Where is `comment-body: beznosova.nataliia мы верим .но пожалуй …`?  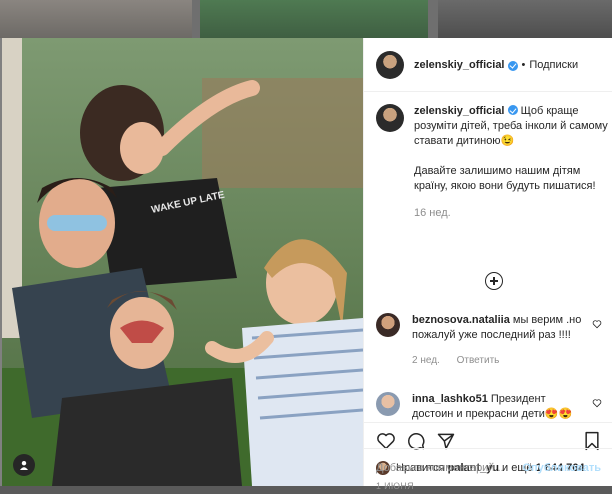
comment-body: beznosova.nataliia мы верим .но пожалуй … is located at coordinates (499, 340).